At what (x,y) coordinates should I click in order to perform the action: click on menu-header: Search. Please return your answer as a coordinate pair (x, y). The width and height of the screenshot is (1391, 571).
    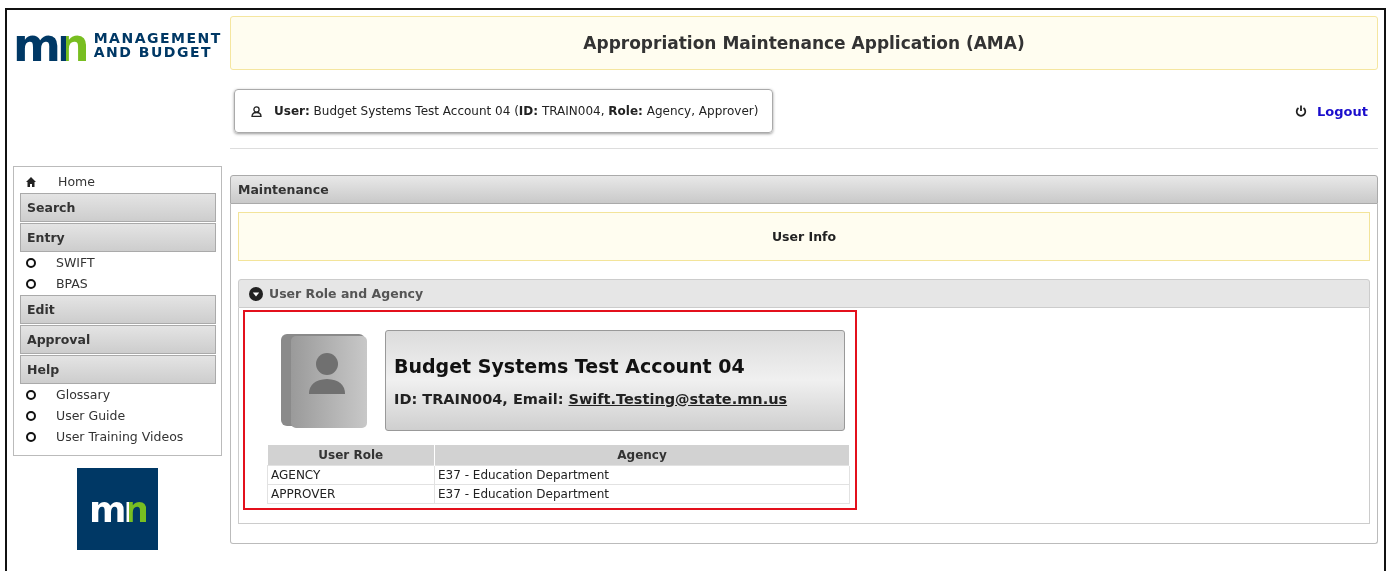
    Looking at the image, I should click on (118, 207).